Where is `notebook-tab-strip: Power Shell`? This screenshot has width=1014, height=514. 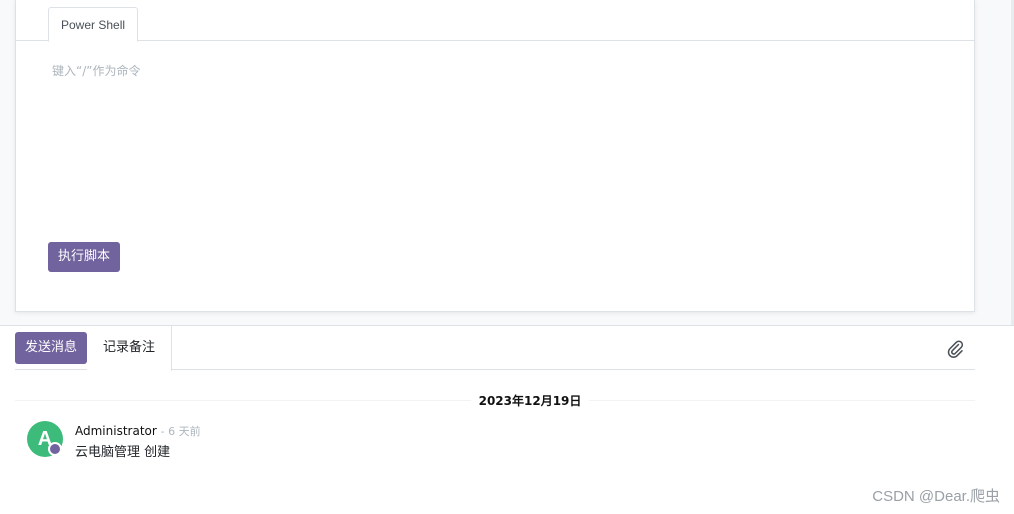 notebook-tab-strip: Power Shell is located at coordinates (495, 21).